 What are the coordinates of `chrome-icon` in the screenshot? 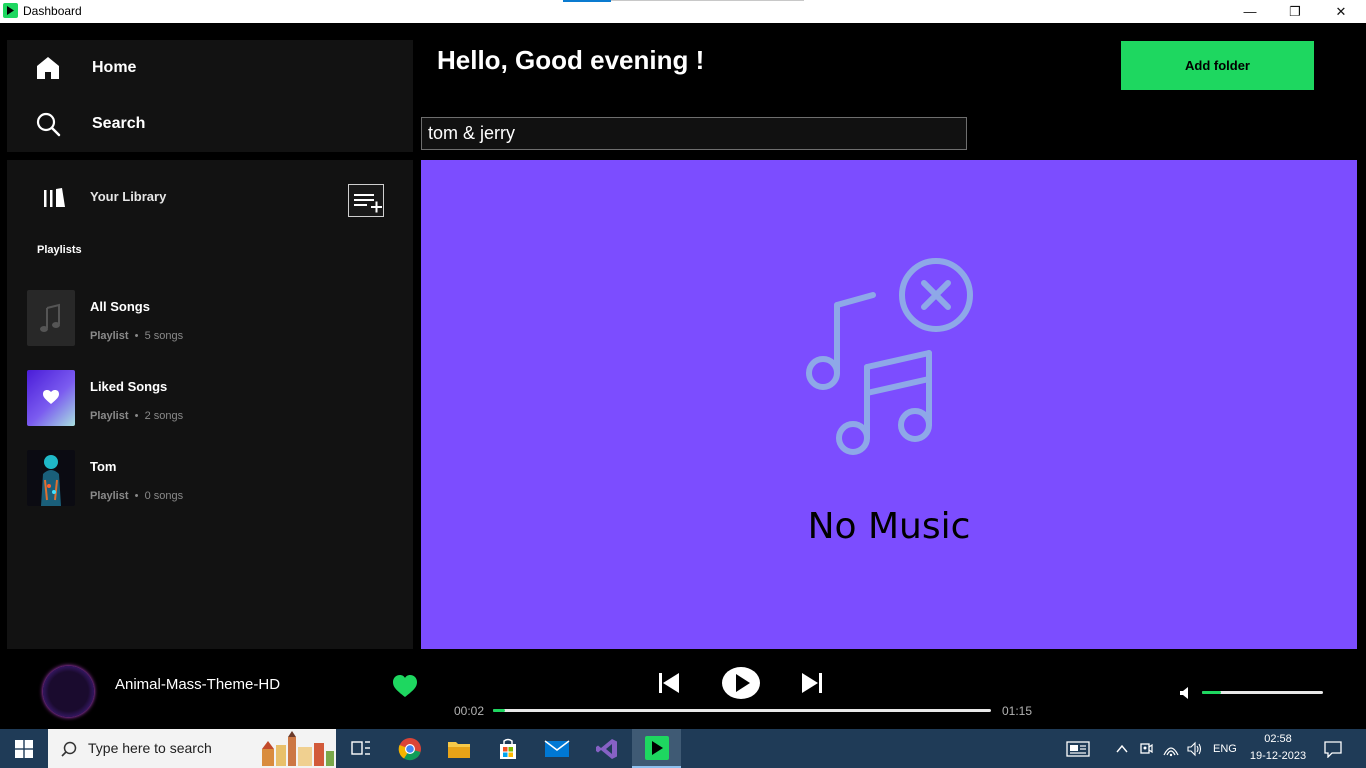 It's located at (409, 748).